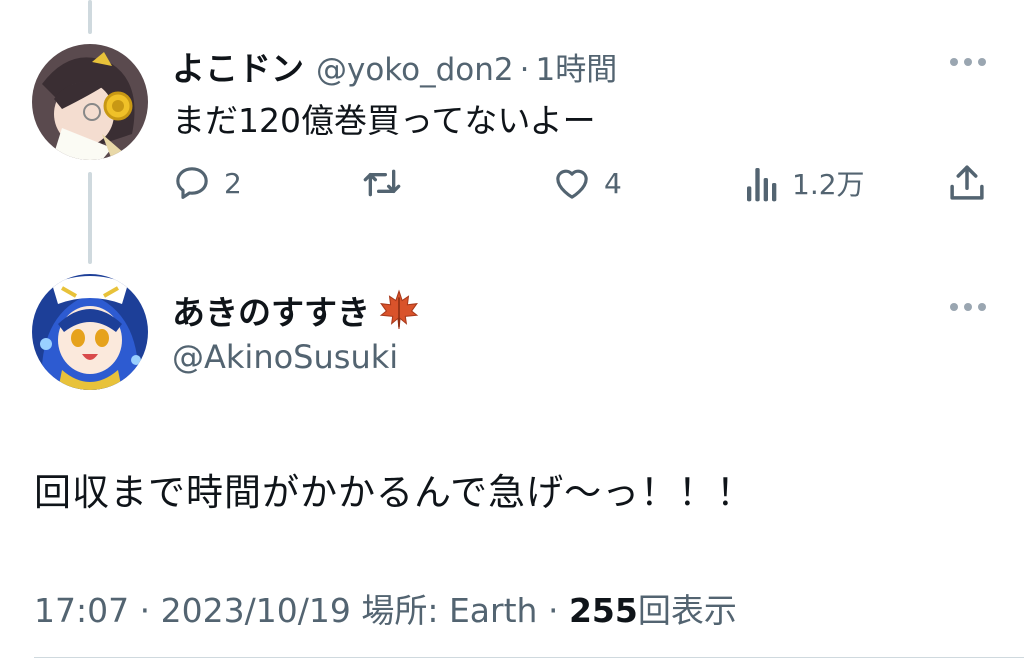  I want to click on reply-text: まだ120億巻買ってないよー, so click(384, 120).